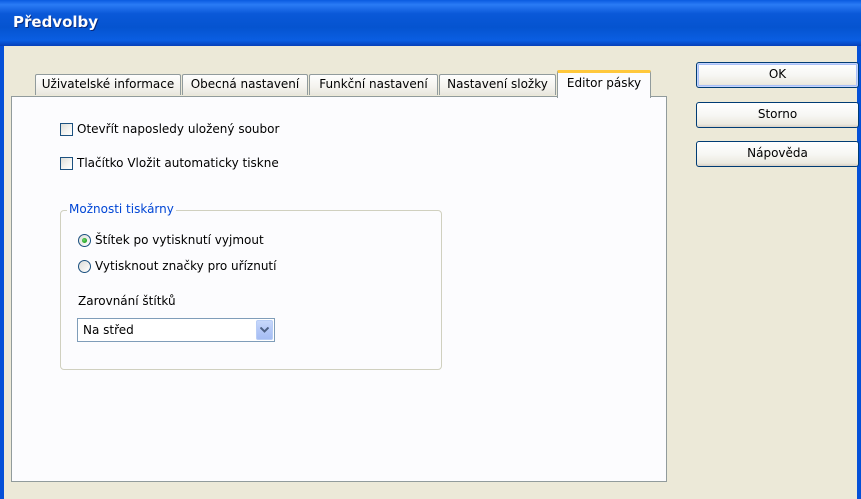 This screenshot has width=861, height=499. Describe the element at coordinates (178, 163) in the screenshot. I see `insert-prints-label: Tlačítko Vložit automaticky tiskne` at that location.